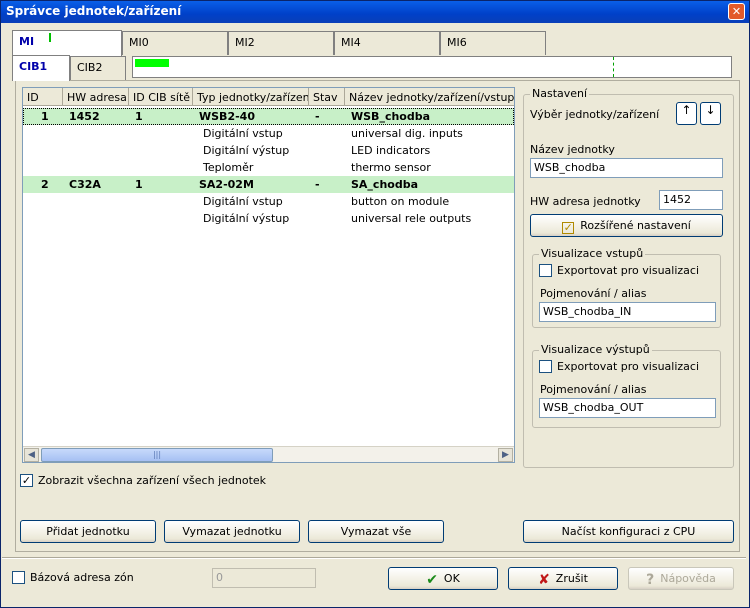 The image size is (750, 608). I want to click on scroll-thumb: |||, so click(157, 455).